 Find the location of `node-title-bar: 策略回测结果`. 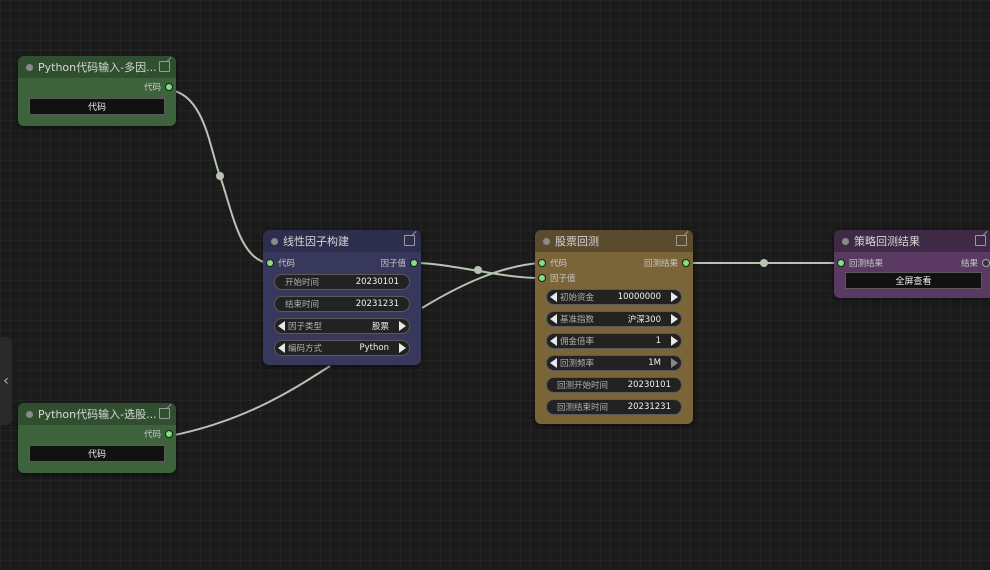

node-title-bar: 策略回测结果 is located at coordinates (912, 241).